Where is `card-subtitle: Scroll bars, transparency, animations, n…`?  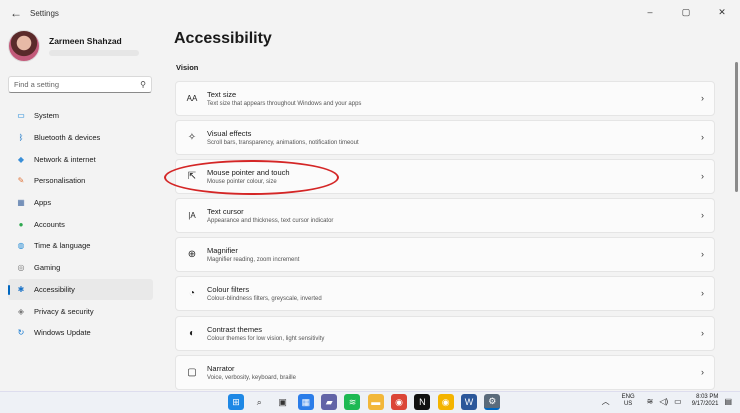
card-subtitle: Scroll bars, transparency, animations, n… is located at coordinates (283, 143).